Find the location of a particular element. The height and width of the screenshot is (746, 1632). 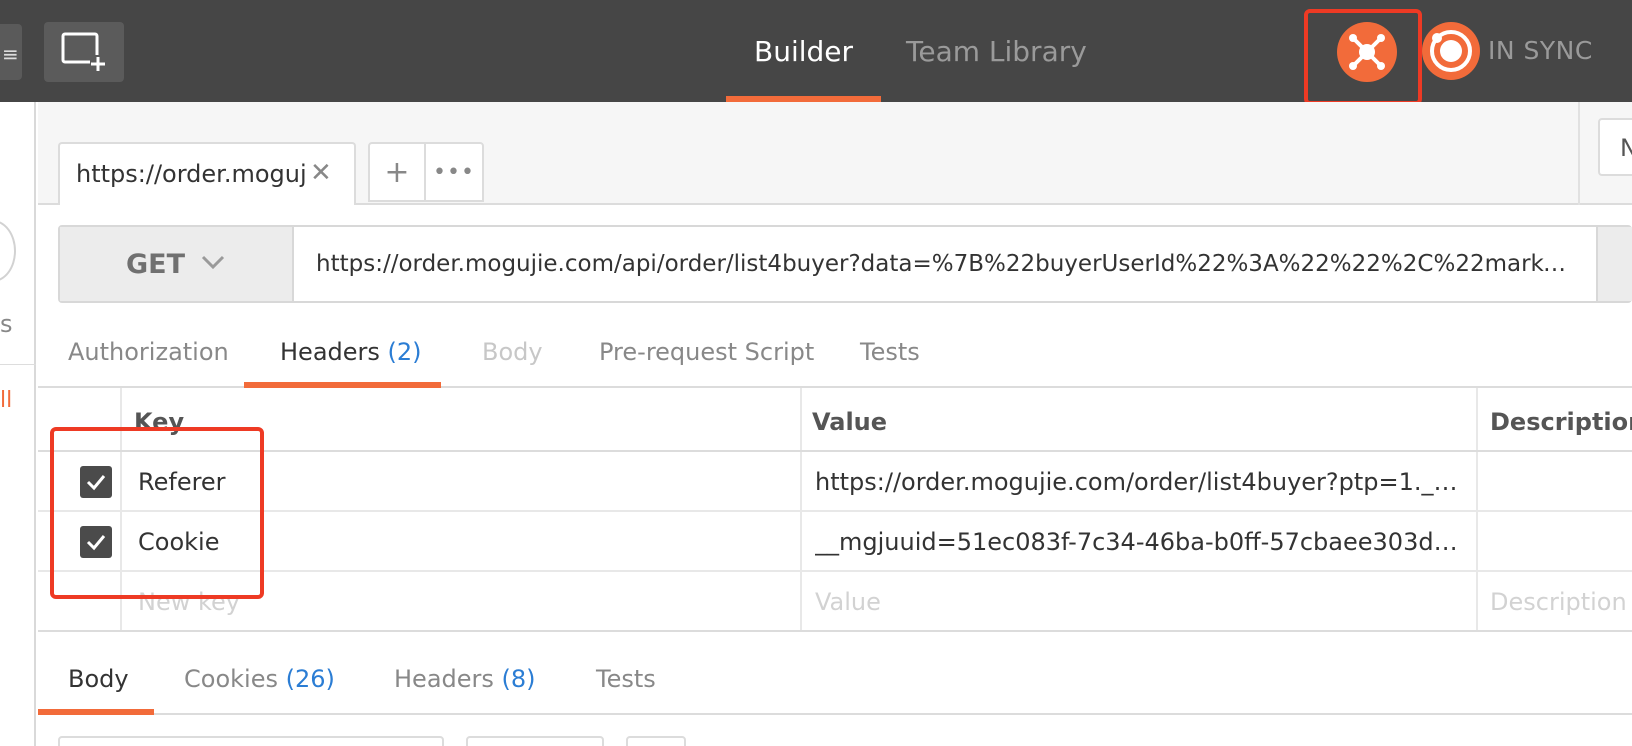

tab-team-library-label: Team Library is located at coordinates (996, 51).